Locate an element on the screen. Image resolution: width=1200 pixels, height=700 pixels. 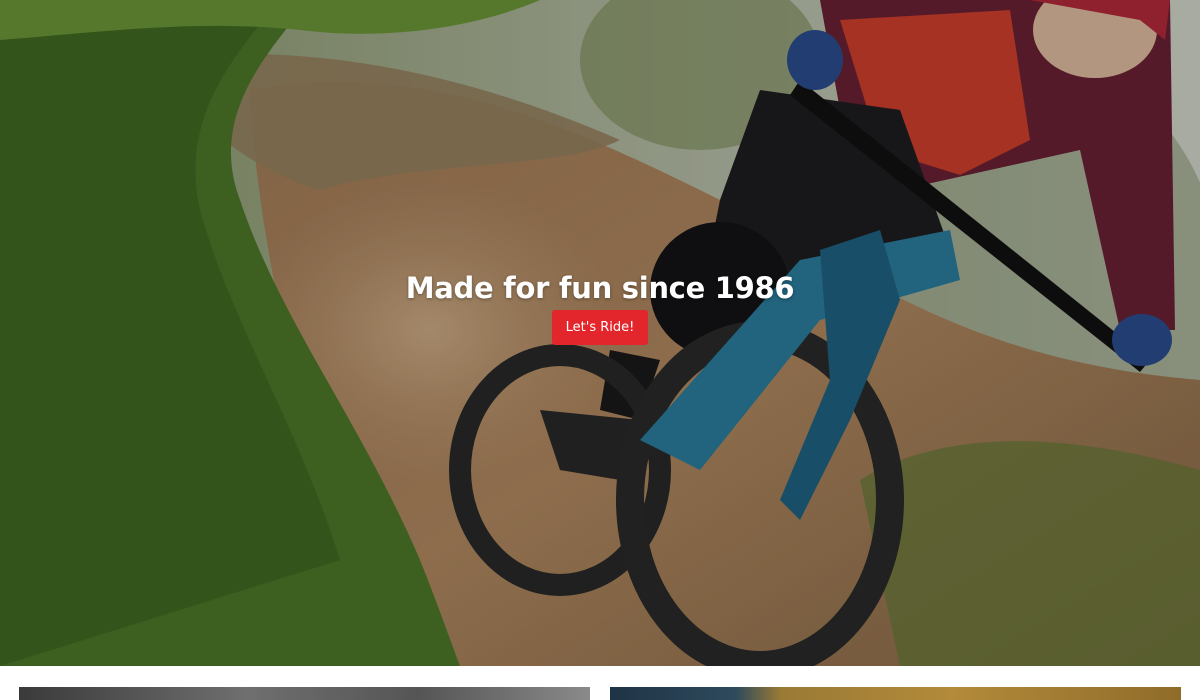
feature-card-right is located at coordinates (895, 693).